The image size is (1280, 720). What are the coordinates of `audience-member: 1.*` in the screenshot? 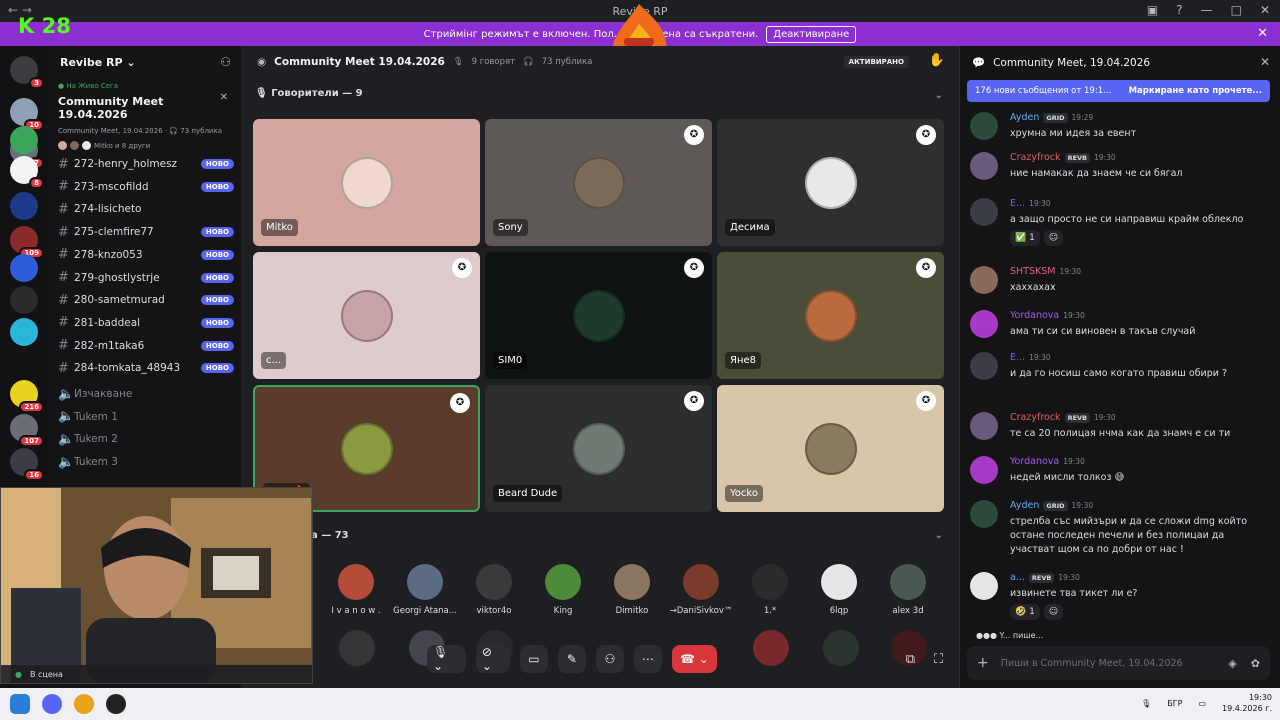 It's located at (770, 590).